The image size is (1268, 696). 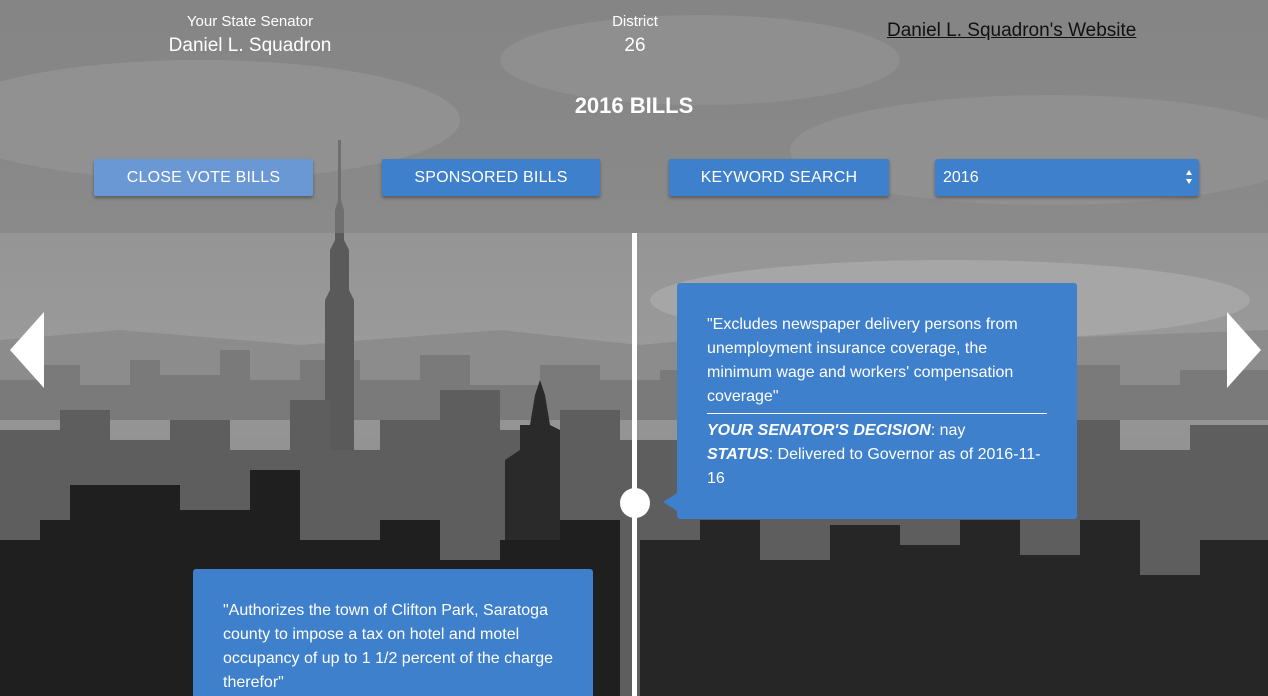 I want to click on district-info: District 26, so click(x=635, y=35).